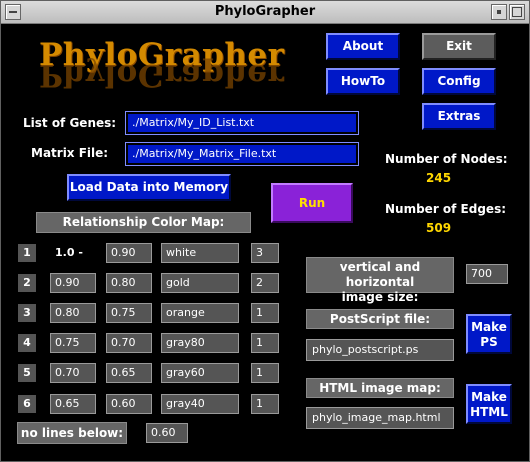 The image size is (530, 462). What do you see at coordinates (200, 343) in the screenshot?
I see `color-input: gray80` at bounding box center [200, 343].